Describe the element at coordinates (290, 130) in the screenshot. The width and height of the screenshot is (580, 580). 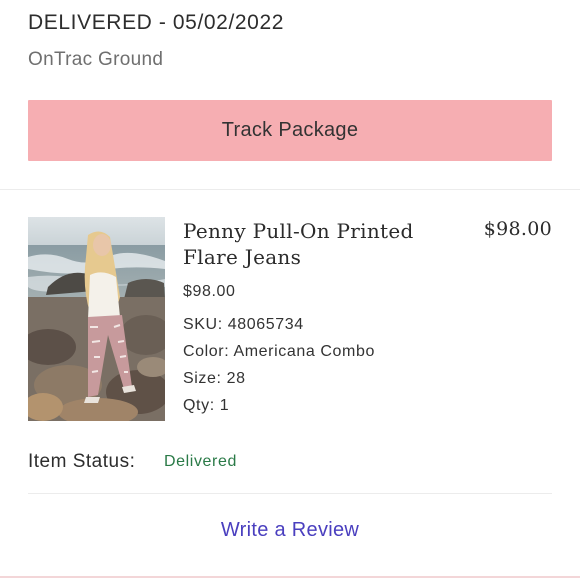
I see `track-package-button: Track Package` at that location.